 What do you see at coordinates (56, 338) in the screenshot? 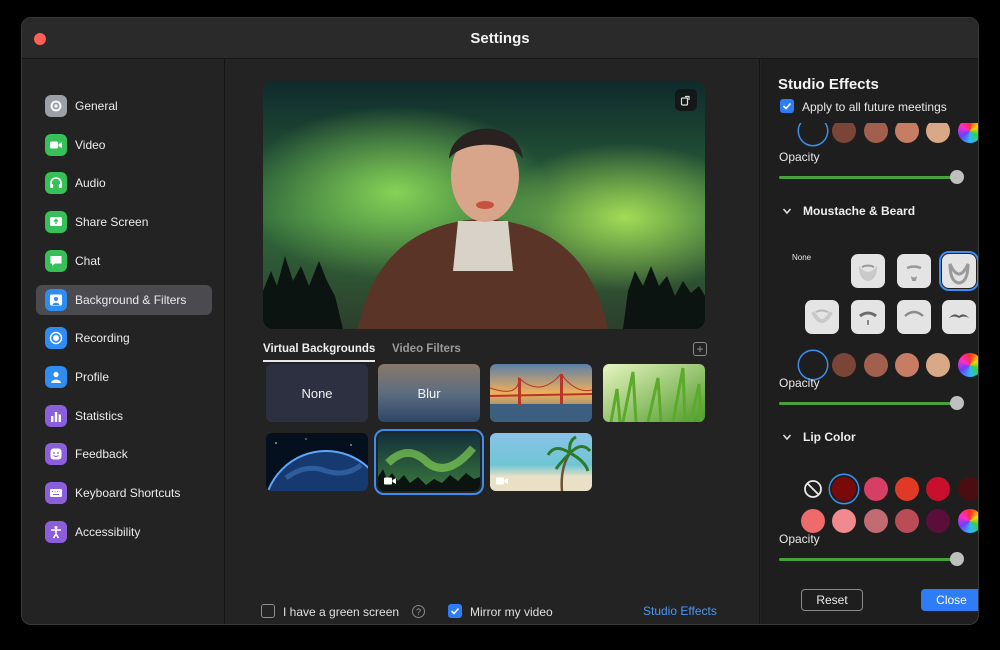
I see `record-icon` at bounding box center [56, 338].